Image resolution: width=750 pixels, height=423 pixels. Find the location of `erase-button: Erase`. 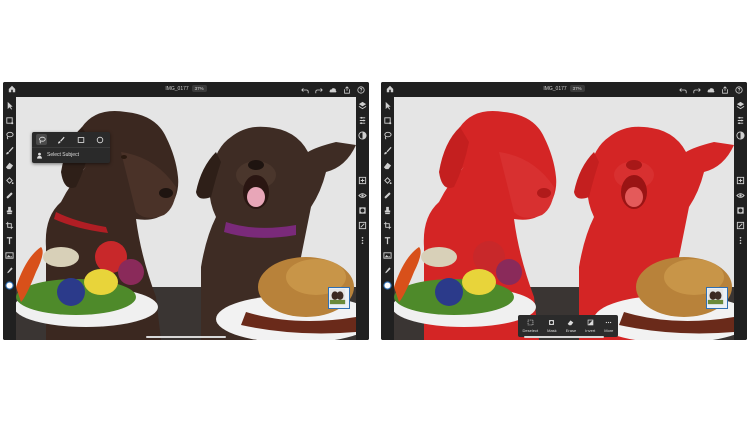

erase-button: Erase is located at coordinates (571, 326).